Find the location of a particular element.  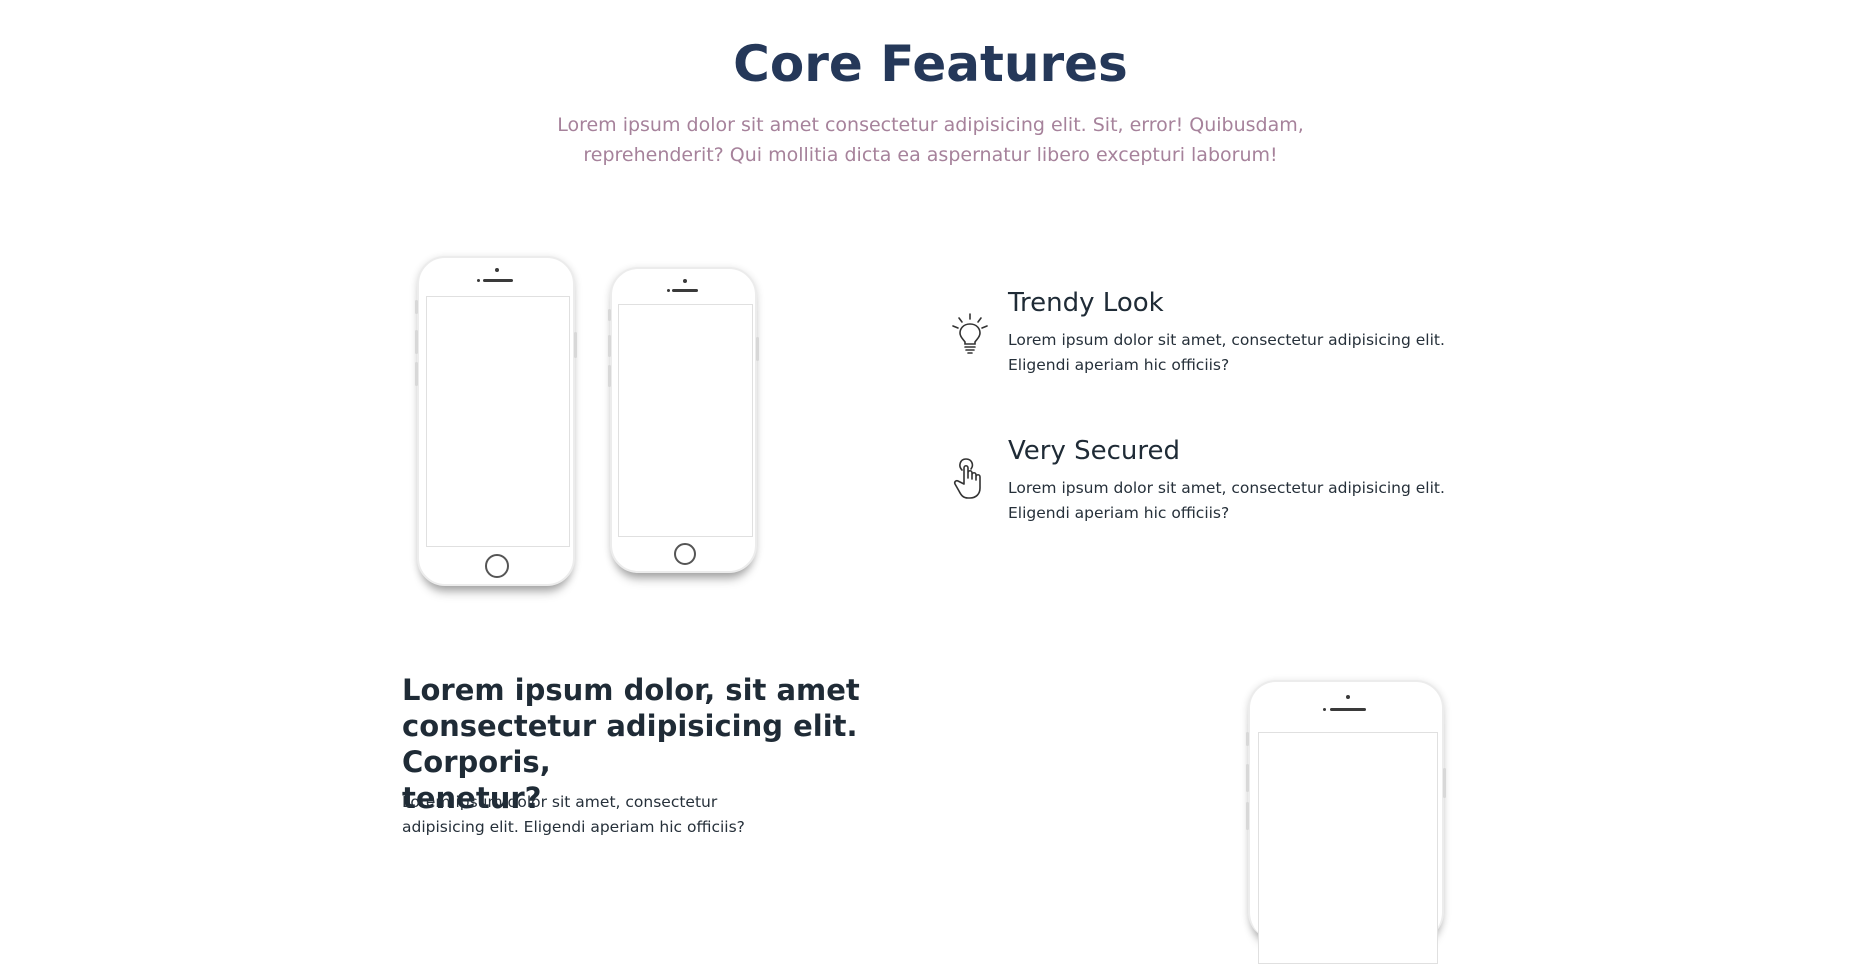

phone-mockup-small is located at coordinates (683, 420).